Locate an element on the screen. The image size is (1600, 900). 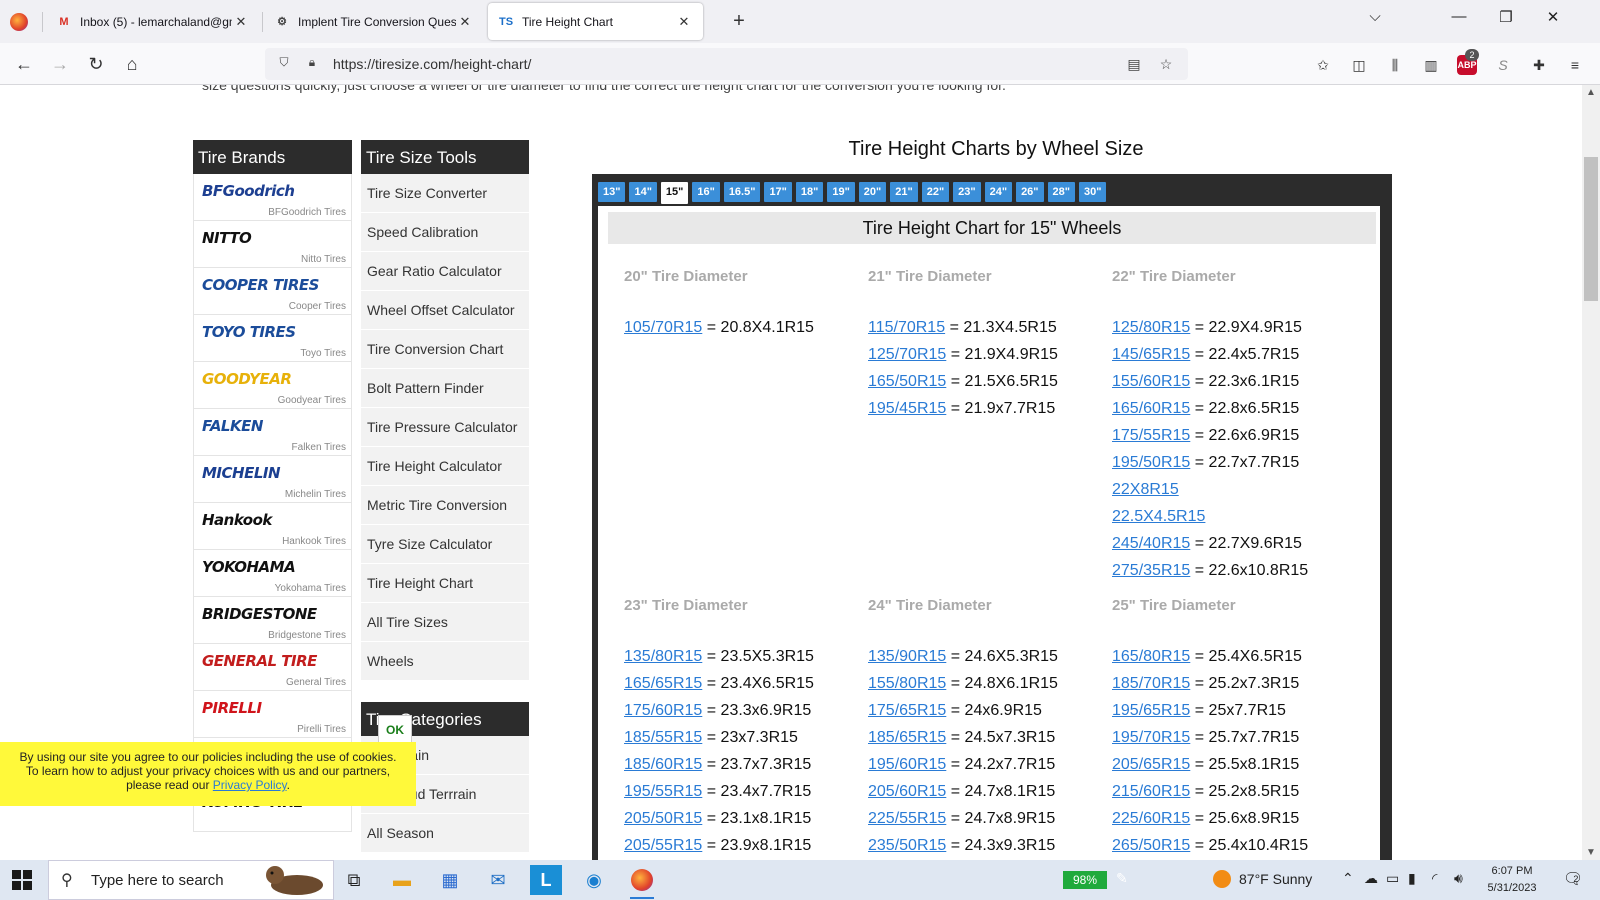
wheel-tab: 19" is located at coordinates (841, 192).